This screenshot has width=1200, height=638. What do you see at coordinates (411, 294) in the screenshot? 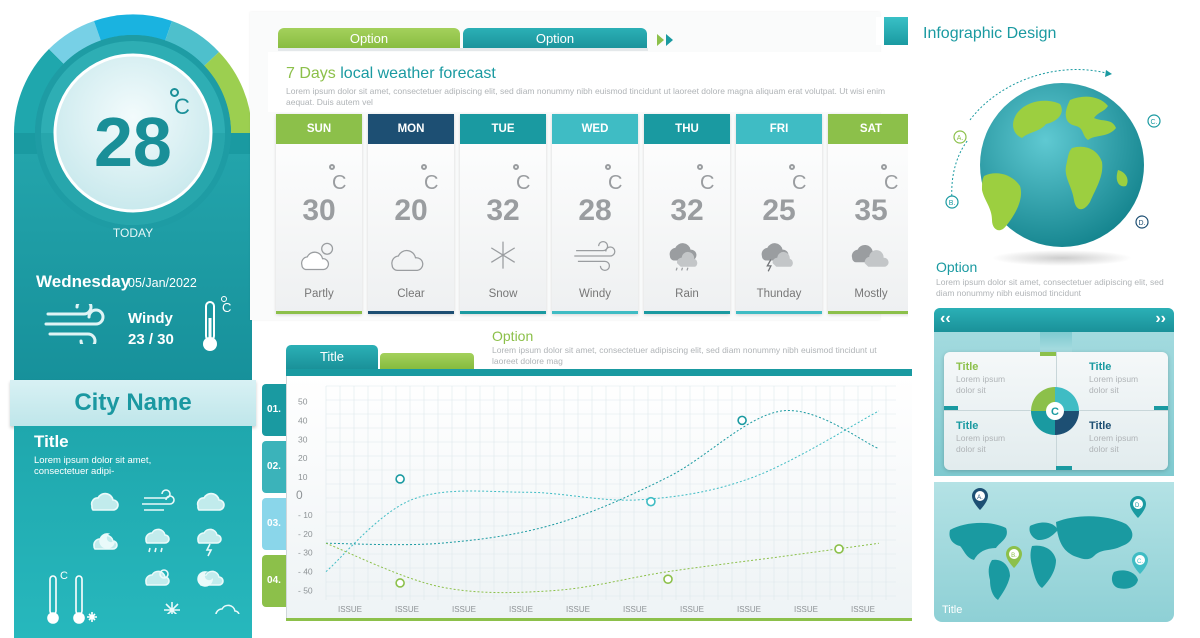
I see `day-condition: Clear` at bounding box center [411, 294].